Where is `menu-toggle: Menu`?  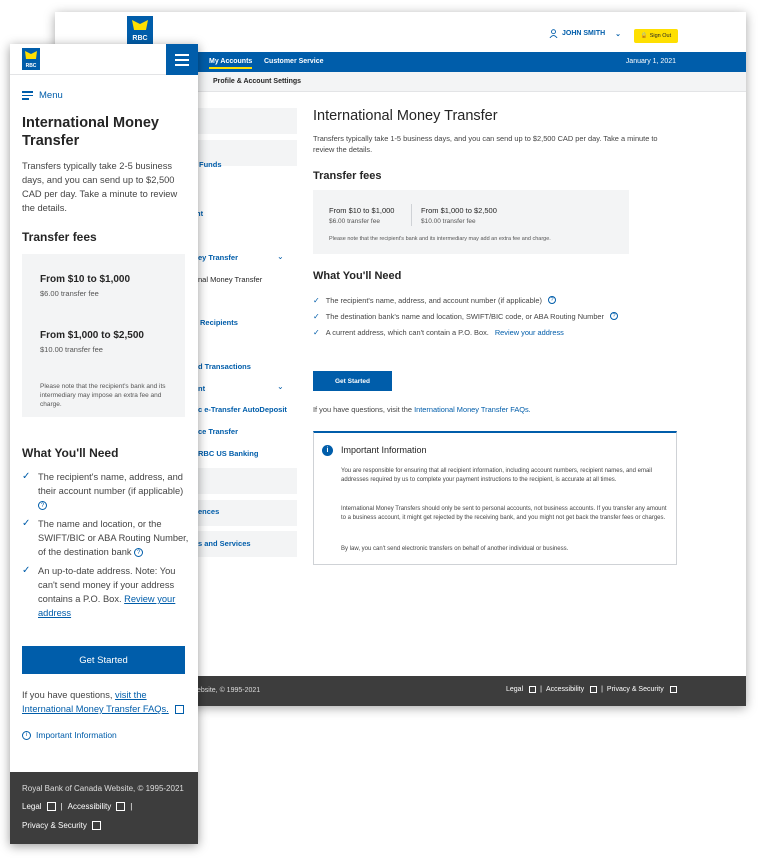
menu-toggle: Menu is located at coordinates (42, 95).